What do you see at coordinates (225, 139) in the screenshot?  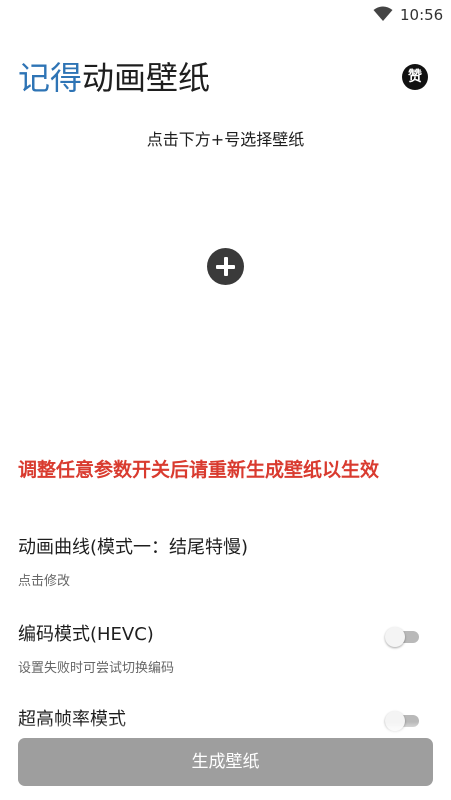 I see `select-wallpaper-hint: 点击下方+号选择壁纸` at bounding box center [225, 139].